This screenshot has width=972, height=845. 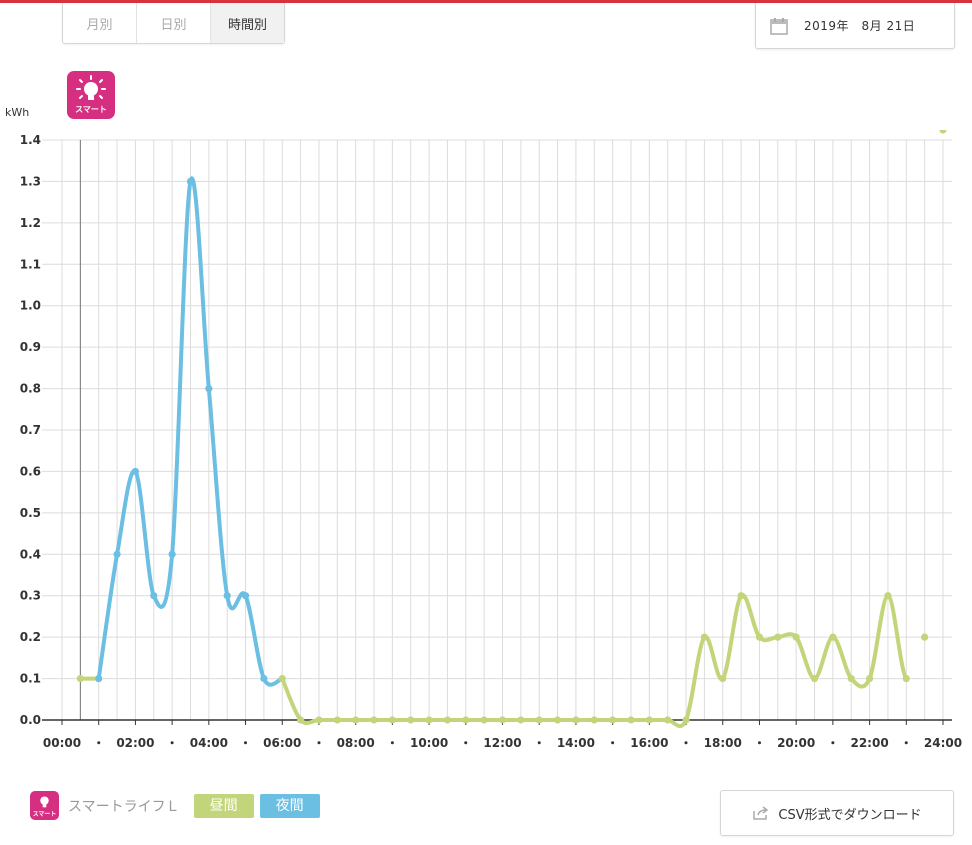 I want to click on tab-hourly: 時間別, so click(x=247, y=23).